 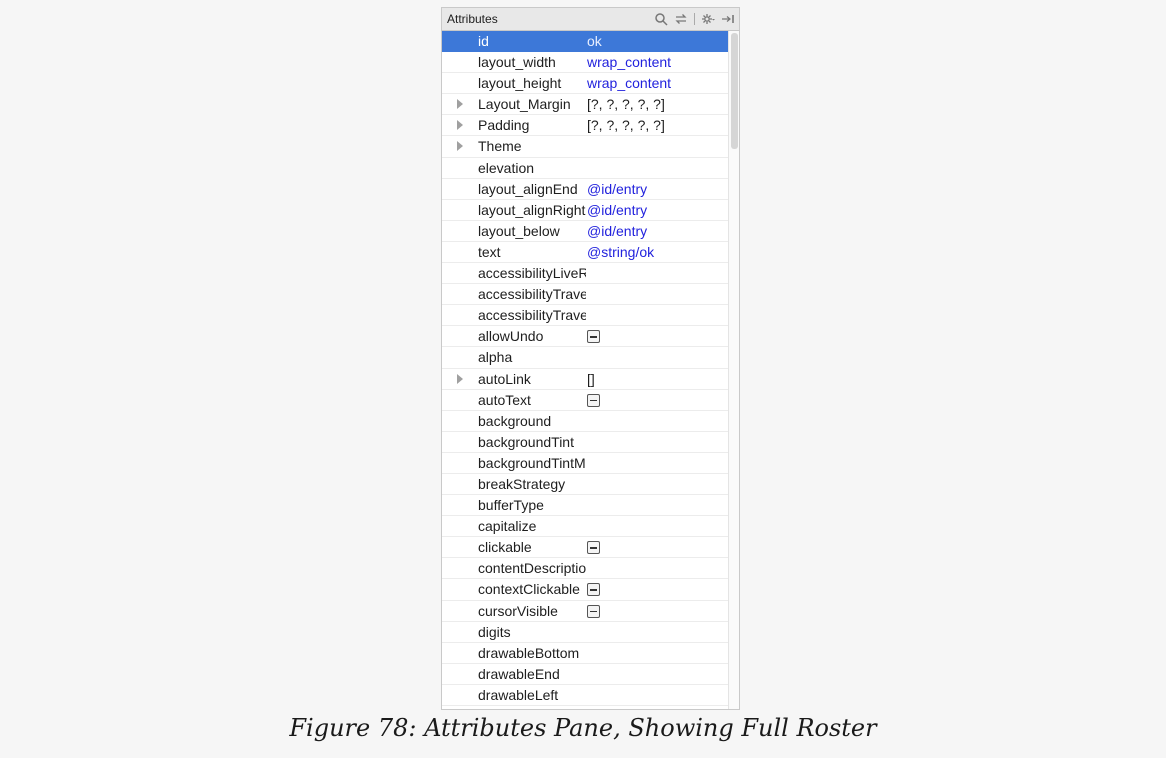 I want to click on attribute-row: layout_height wrap_content, so click(x=585, y=84).